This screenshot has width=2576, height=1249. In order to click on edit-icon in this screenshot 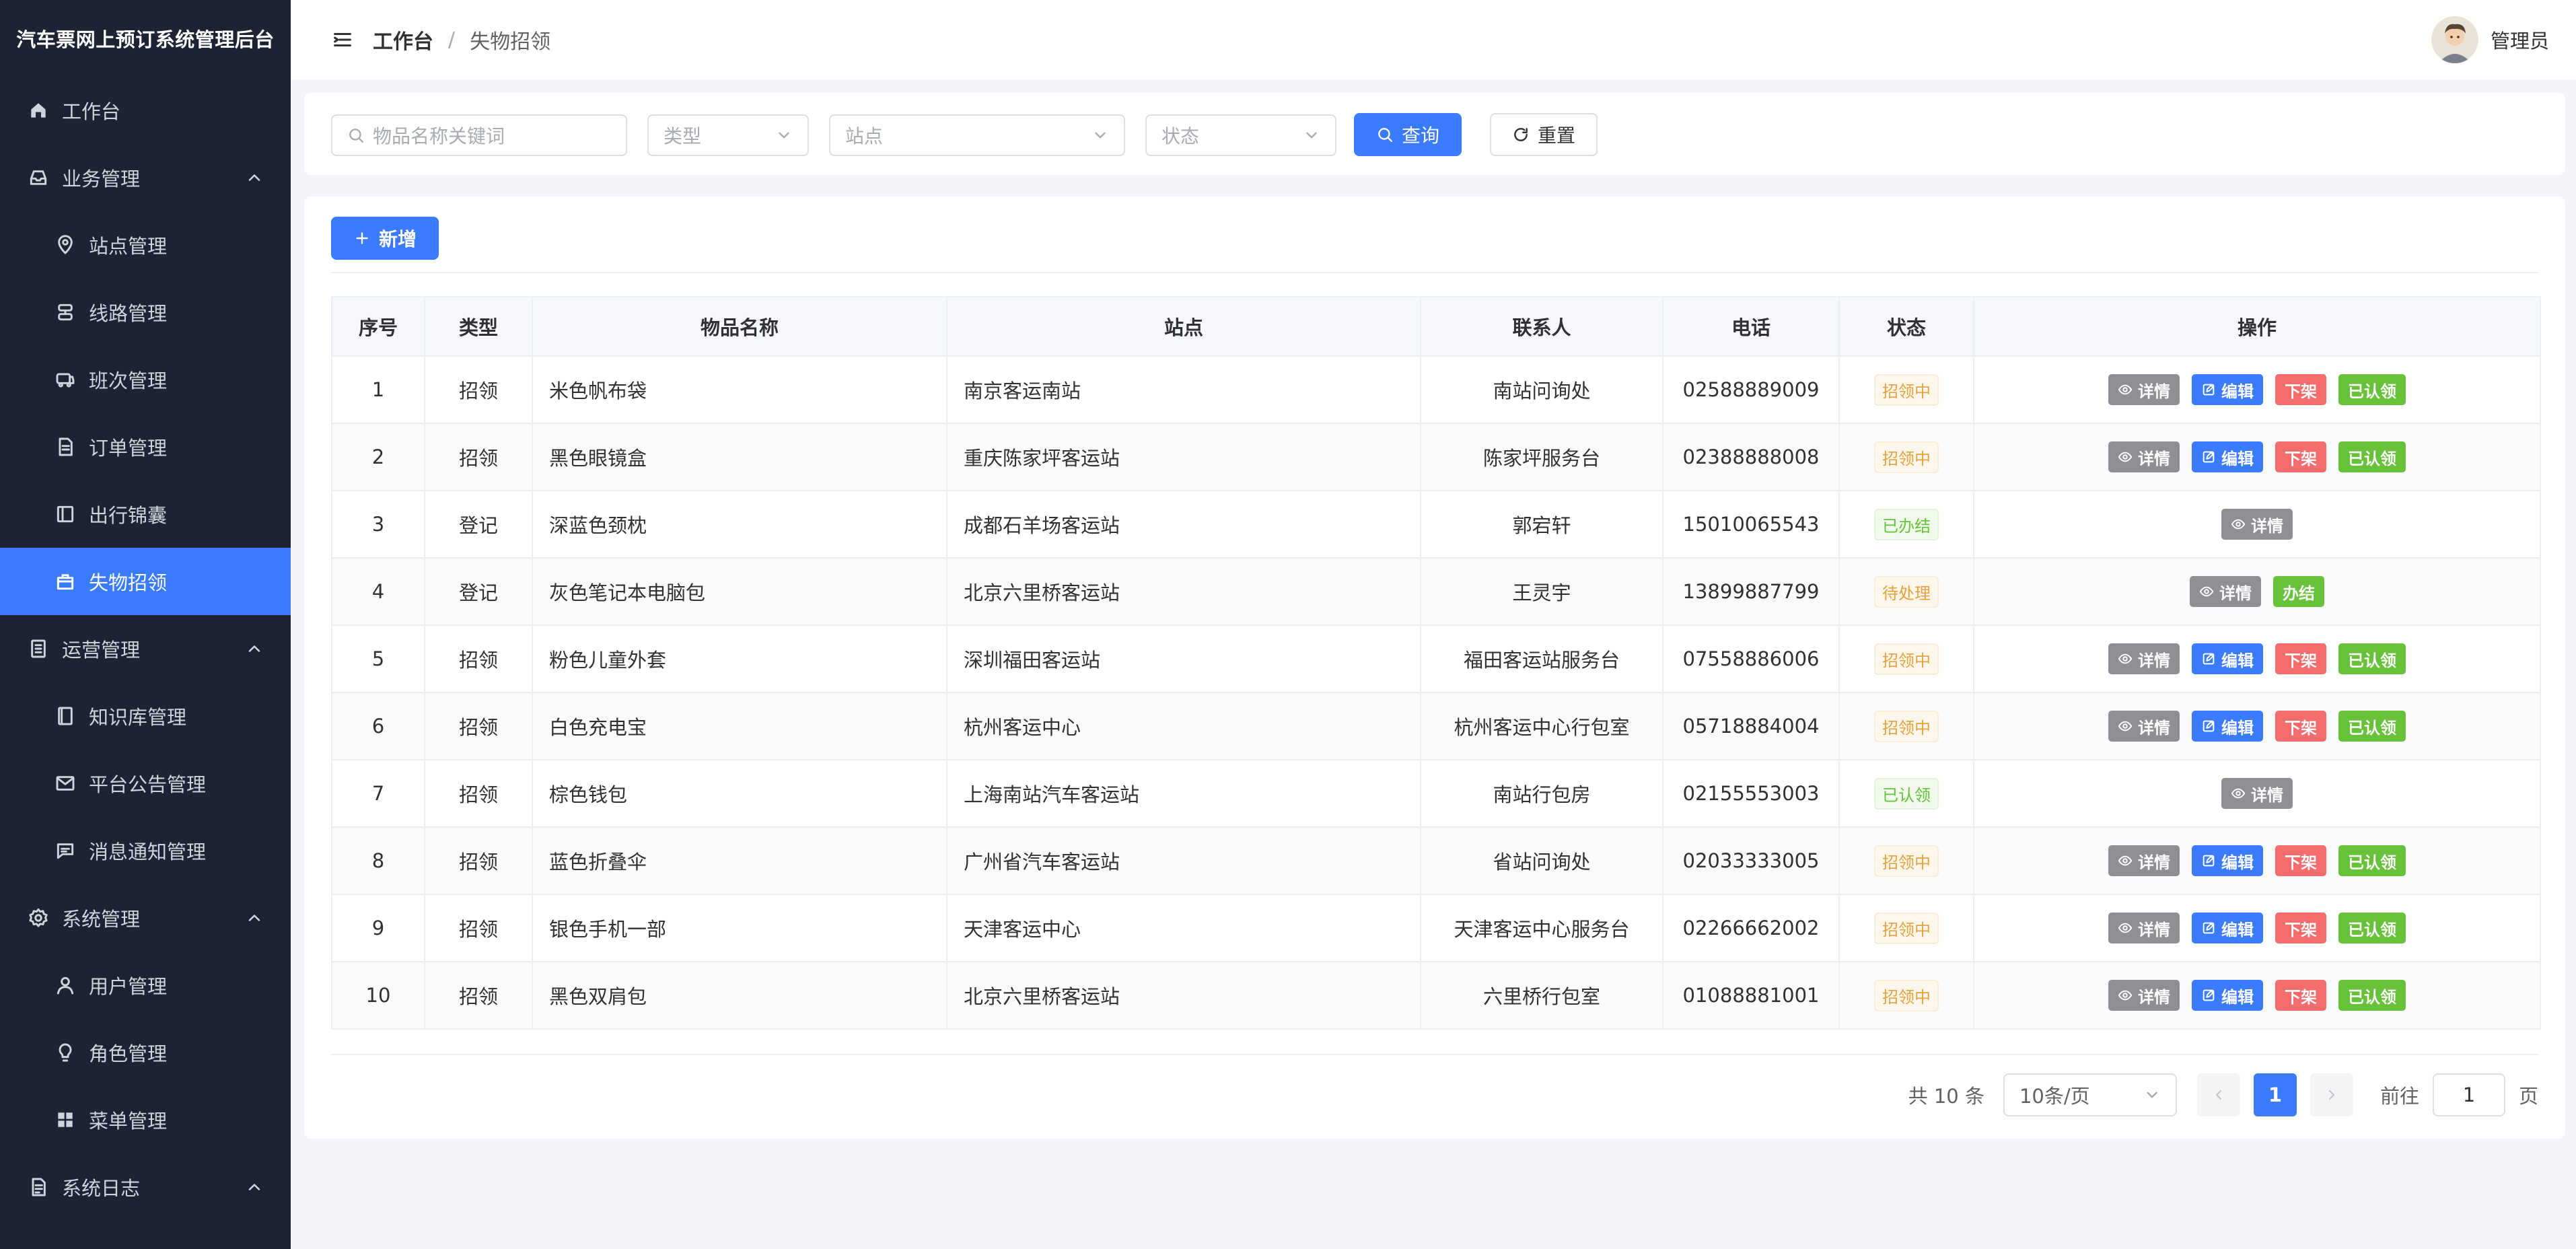, I will do `click(2209, 995)`.